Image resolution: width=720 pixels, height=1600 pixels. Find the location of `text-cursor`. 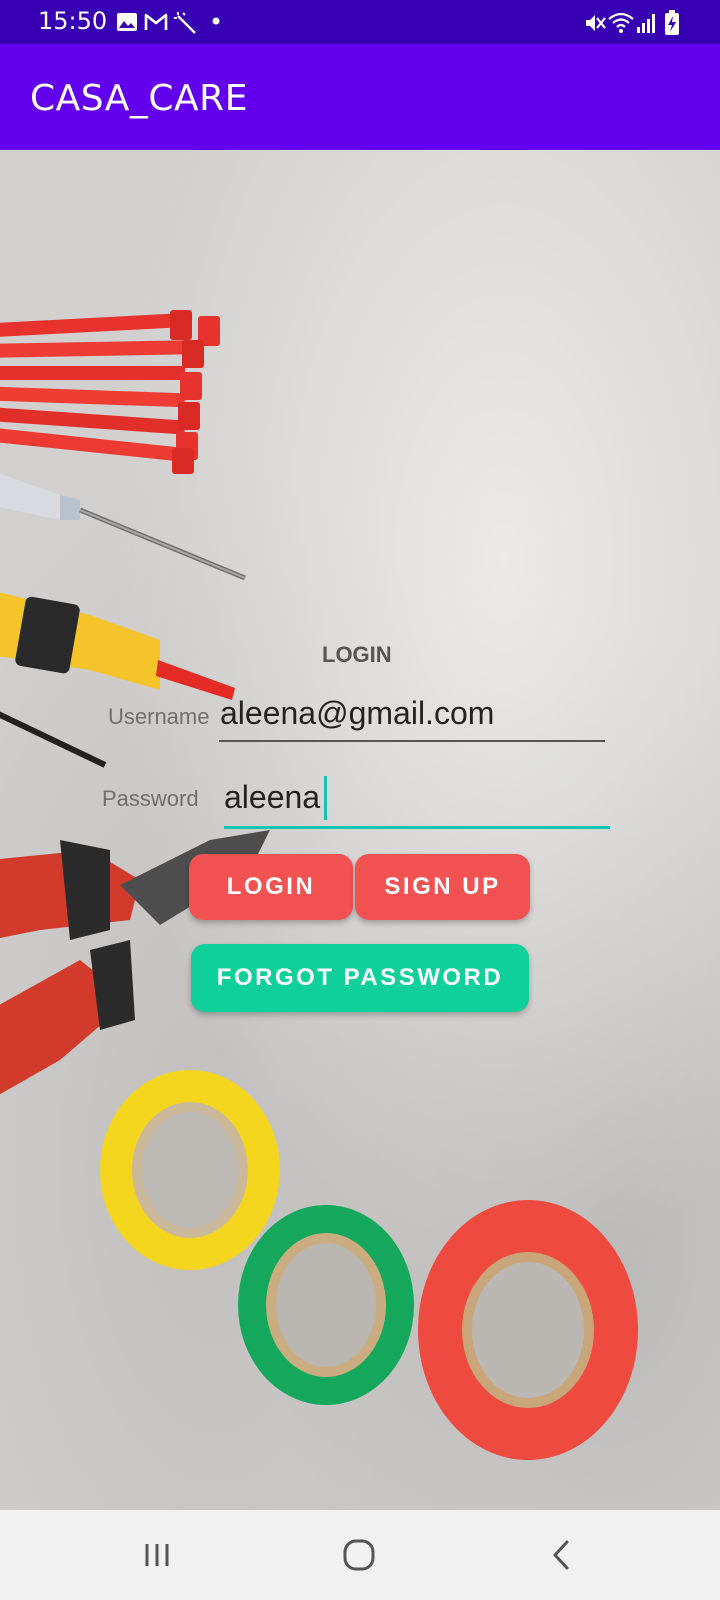

text-cursor is located at coordinates (325, 798).